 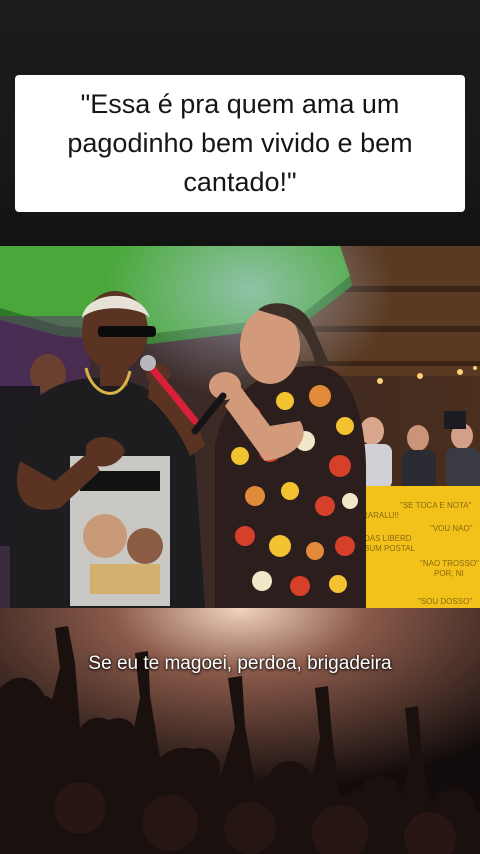 What do you see at coordinates (445, 601) in the screenshot?
I see `svg-text: "SOU DOSSO"` at bounding box center [445, 601].